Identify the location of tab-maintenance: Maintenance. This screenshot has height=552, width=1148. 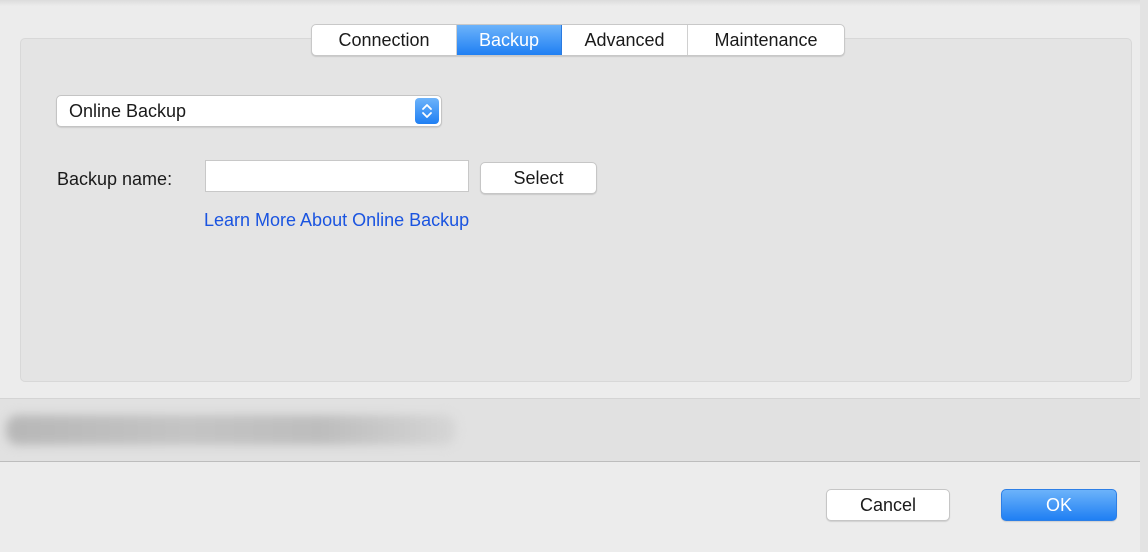
(766, 40).